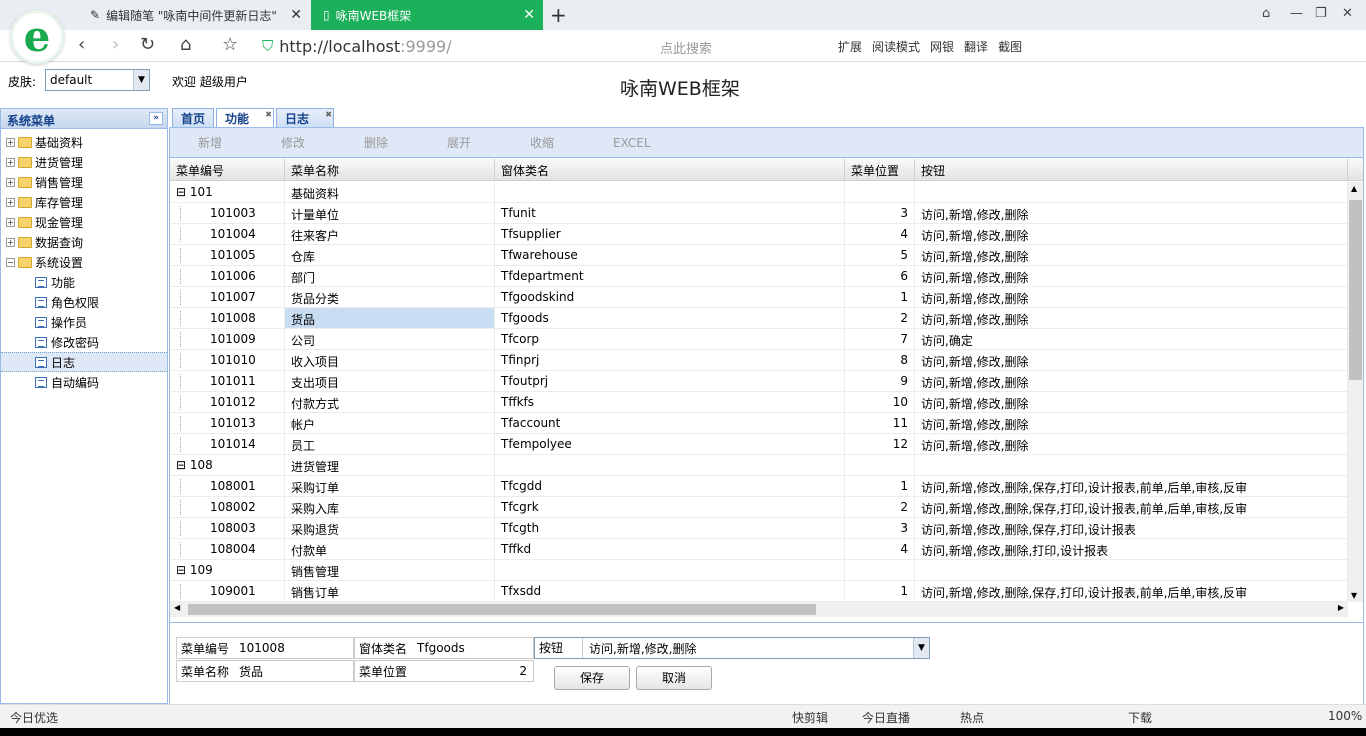  What do you see at coordinates (84, 162) in the screenshot?
I see `sidebar-item-purchase: + 进货管理` at bounding box center [84, 162].